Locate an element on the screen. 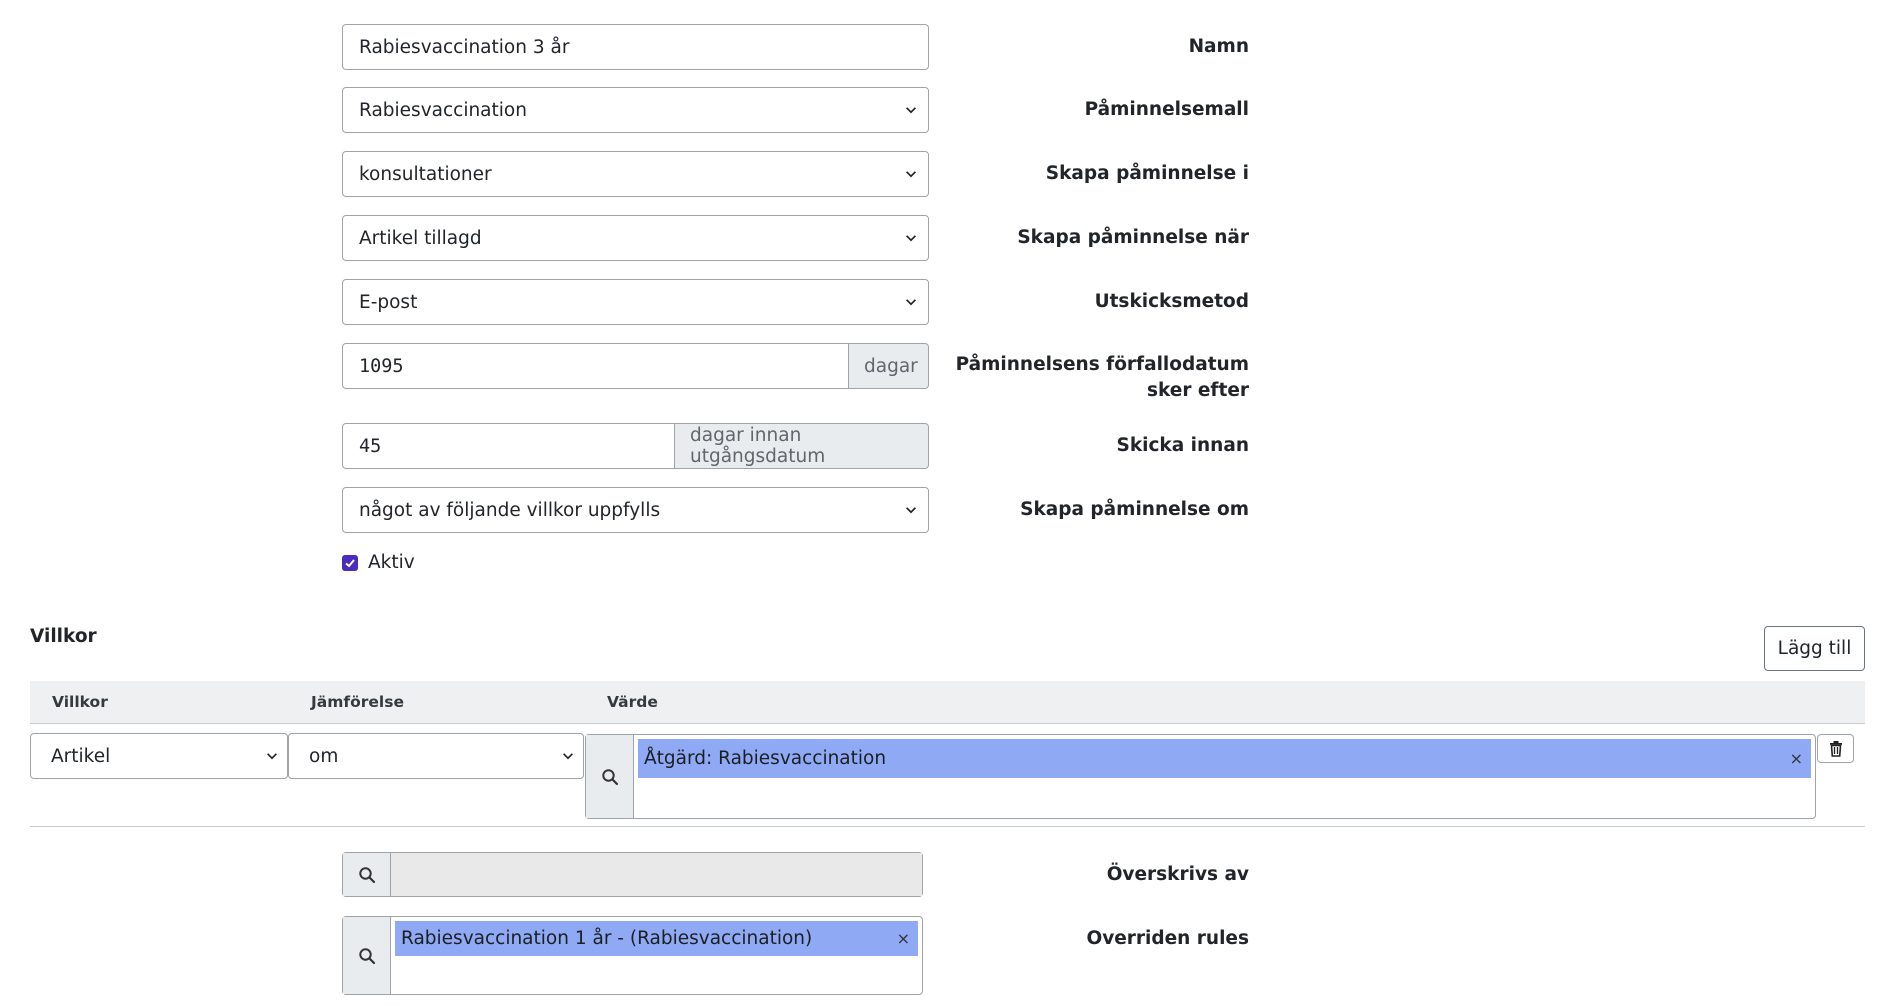 This screenshot has width=1885, height=1005. due-after-label-line1: Påminnelsens förfallodatum is located at coordinates (1102, 364).